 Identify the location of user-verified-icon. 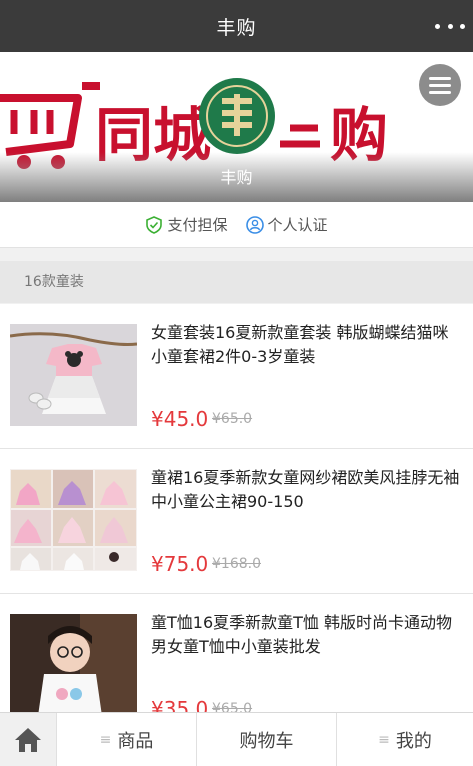
(254, 224).